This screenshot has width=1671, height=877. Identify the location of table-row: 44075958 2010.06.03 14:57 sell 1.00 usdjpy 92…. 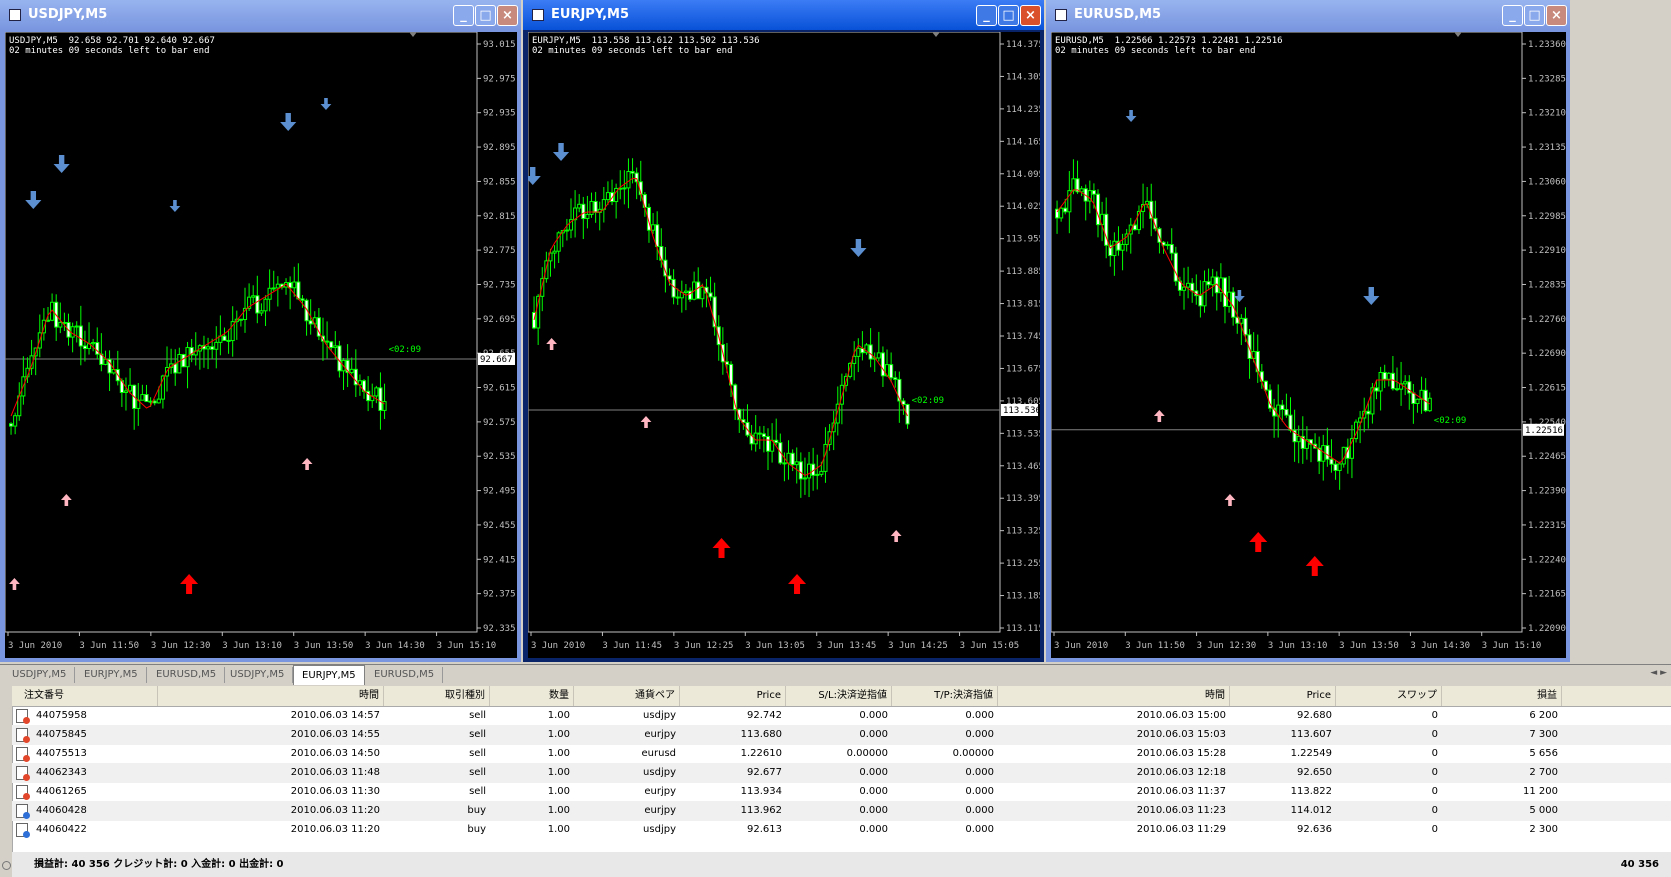
(841, 716).